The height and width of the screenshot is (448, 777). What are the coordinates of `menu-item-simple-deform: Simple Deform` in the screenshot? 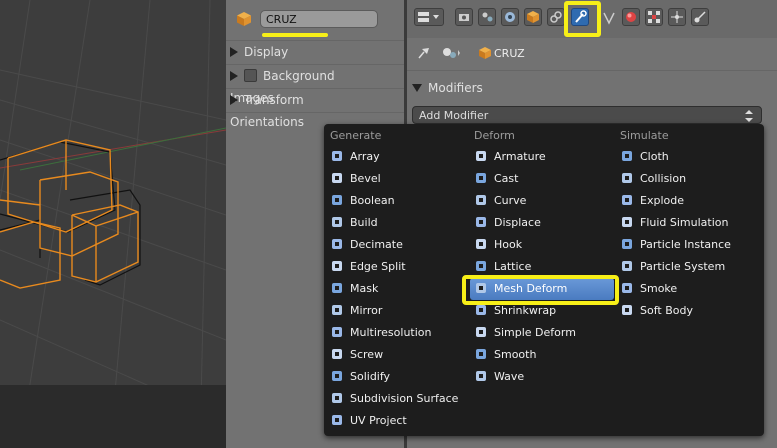 It's located at (542, 333).